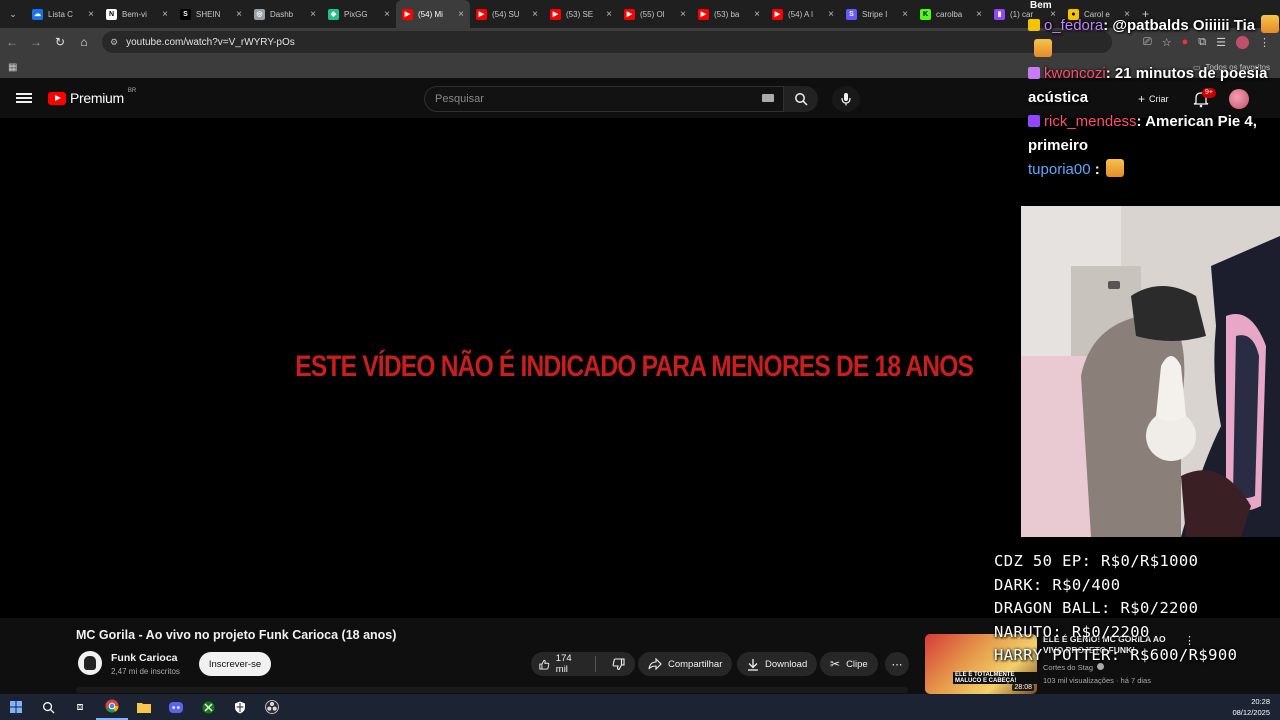 The width and height of the screenshot is (1280, 720). I want to click on clip-label: Clipe, so click(857, 664).